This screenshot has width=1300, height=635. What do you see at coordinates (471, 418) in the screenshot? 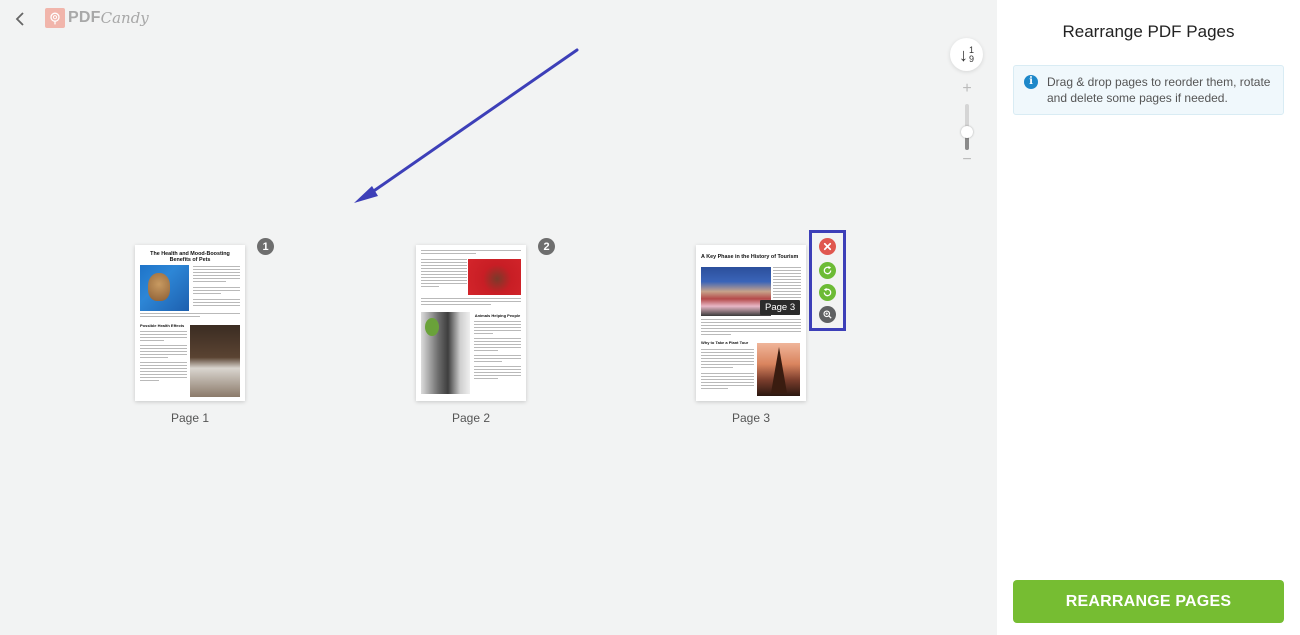
I see `page-label: Page 2` at bounding box center [471, 418].